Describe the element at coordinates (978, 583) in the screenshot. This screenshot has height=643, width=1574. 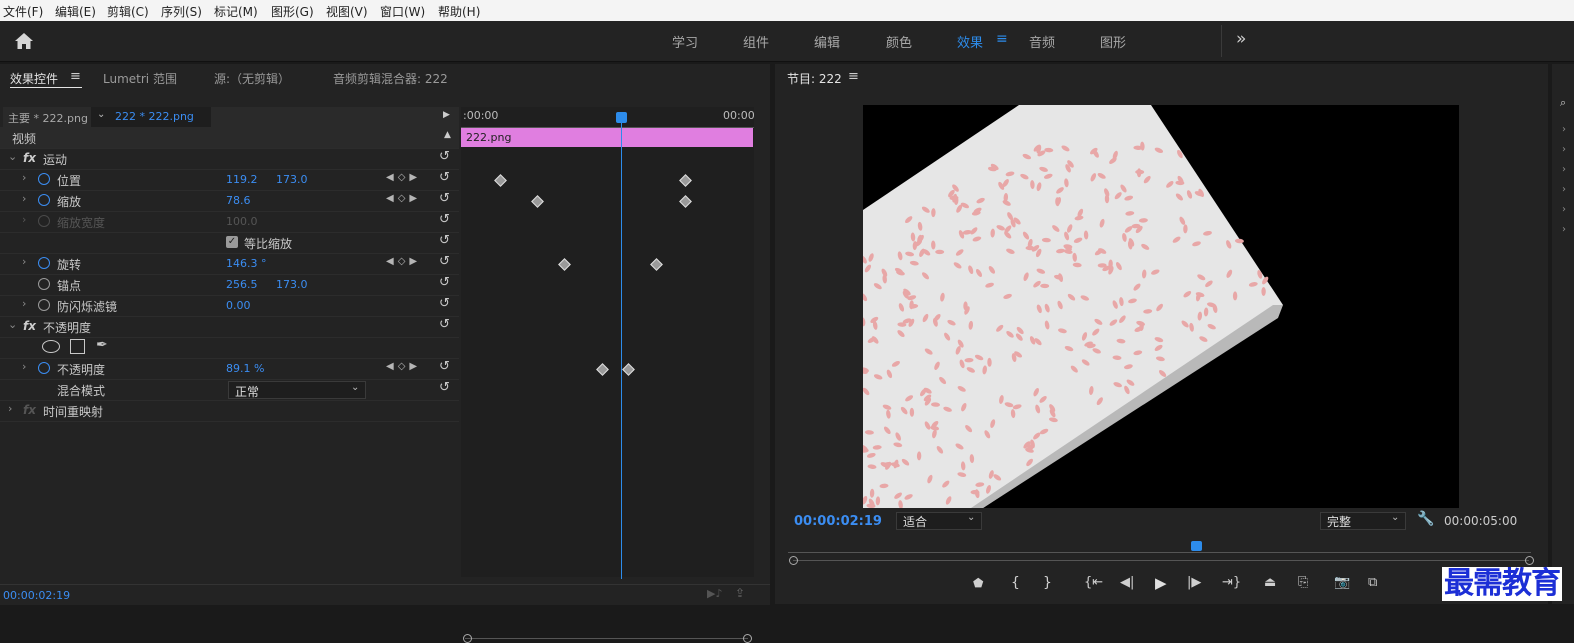
I see `add-marker-icon: ⬟` at that location.